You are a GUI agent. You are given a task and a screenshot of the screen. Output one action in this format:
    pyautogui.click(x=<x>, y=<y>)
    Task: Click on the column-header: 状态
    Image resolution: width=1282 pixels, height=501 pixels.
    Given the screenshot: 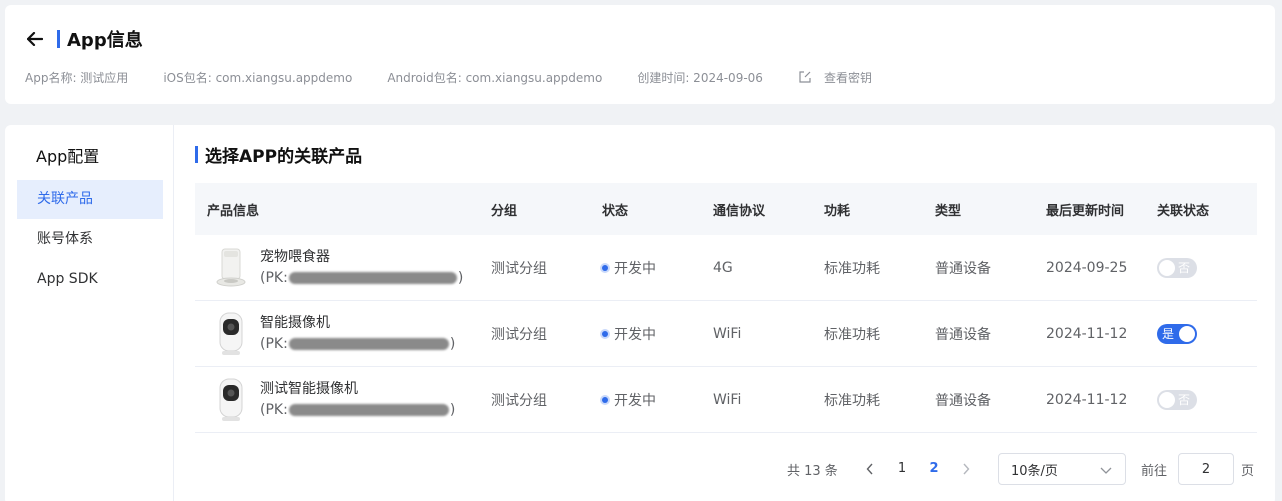 What is the action you would take?
    pyautogui.click(x=615, y=211)
    